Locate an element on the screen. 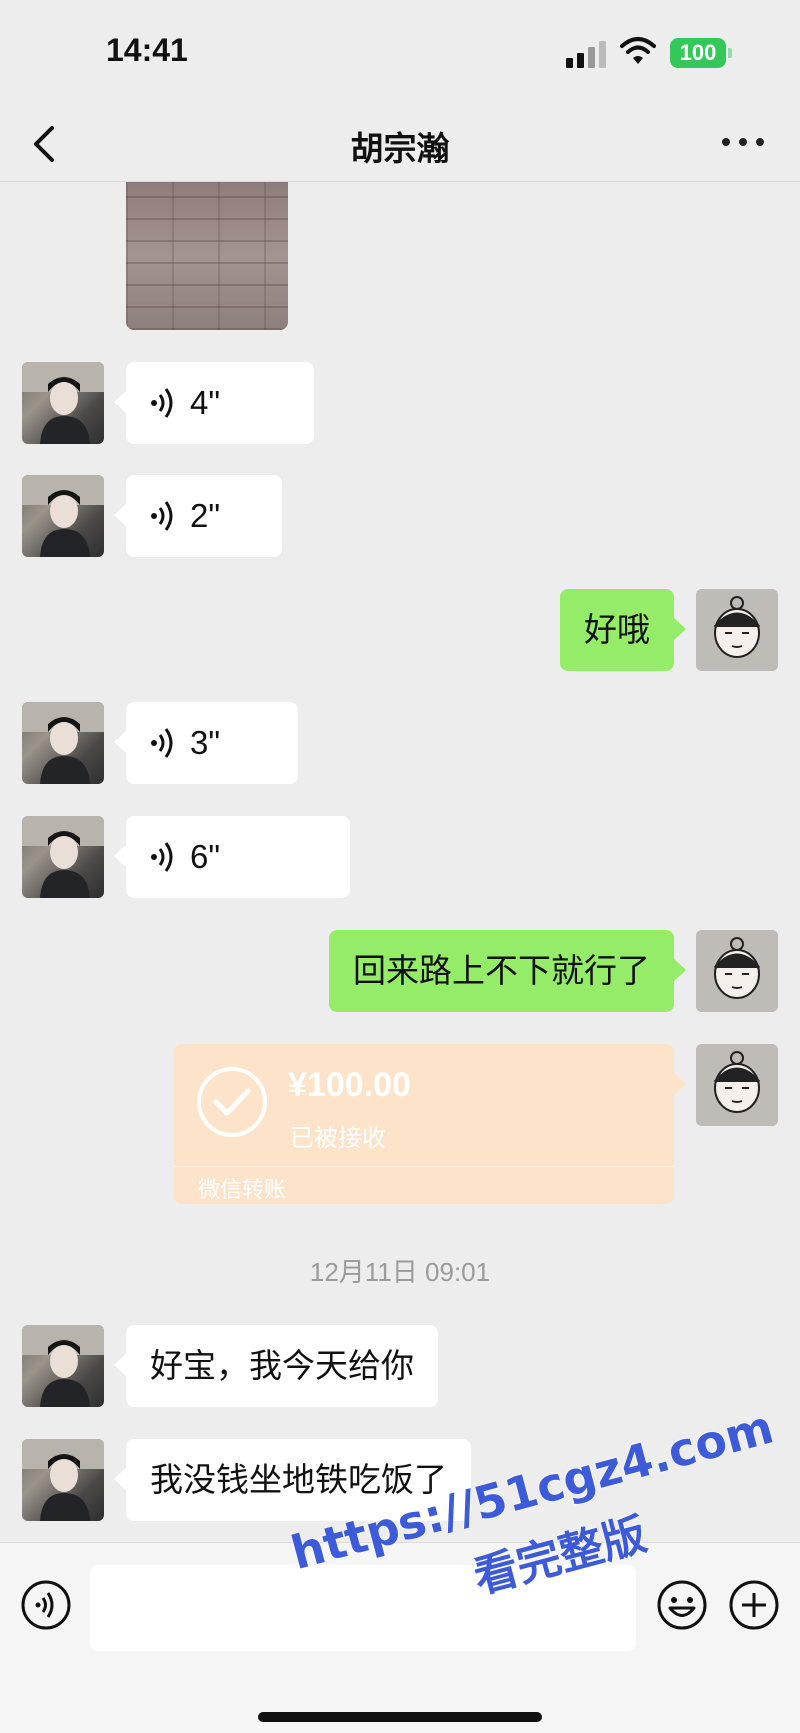 This screenshot has width=800, height=1733. input-bar is located at coordinates (400, 1637).